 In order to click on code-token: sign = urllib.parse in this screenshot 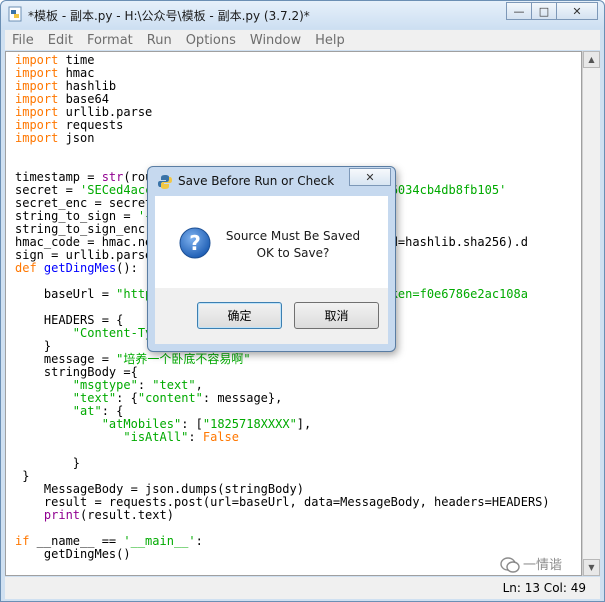, I will do `click(84, 255)`.